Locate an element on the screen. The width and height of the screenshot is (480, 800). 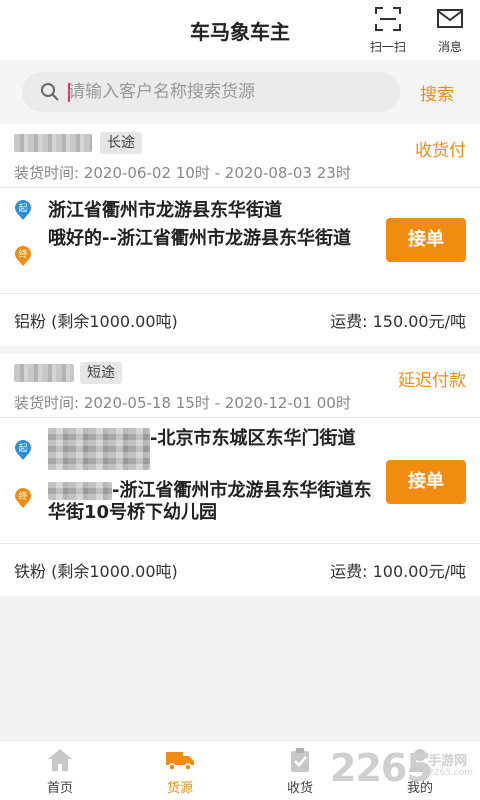
route-type-tag: 短途 is located at coordinates (101, 373).